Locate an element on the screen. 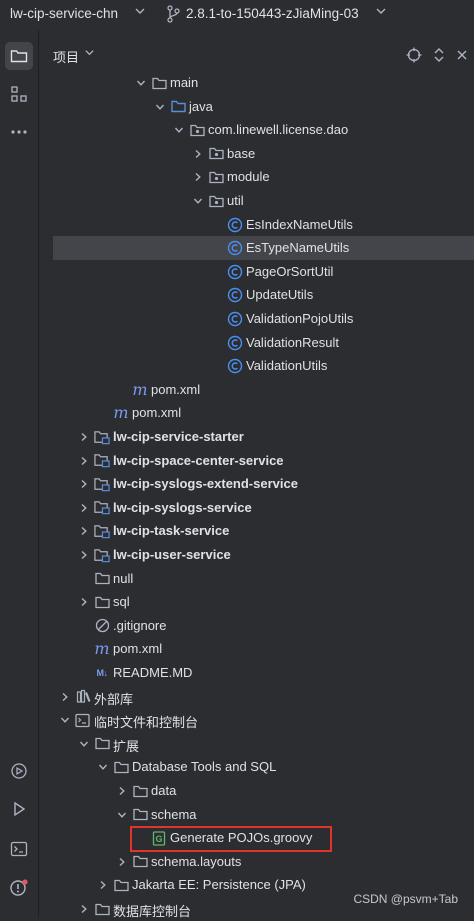  problems-icon is located at coordinates (19, 888).